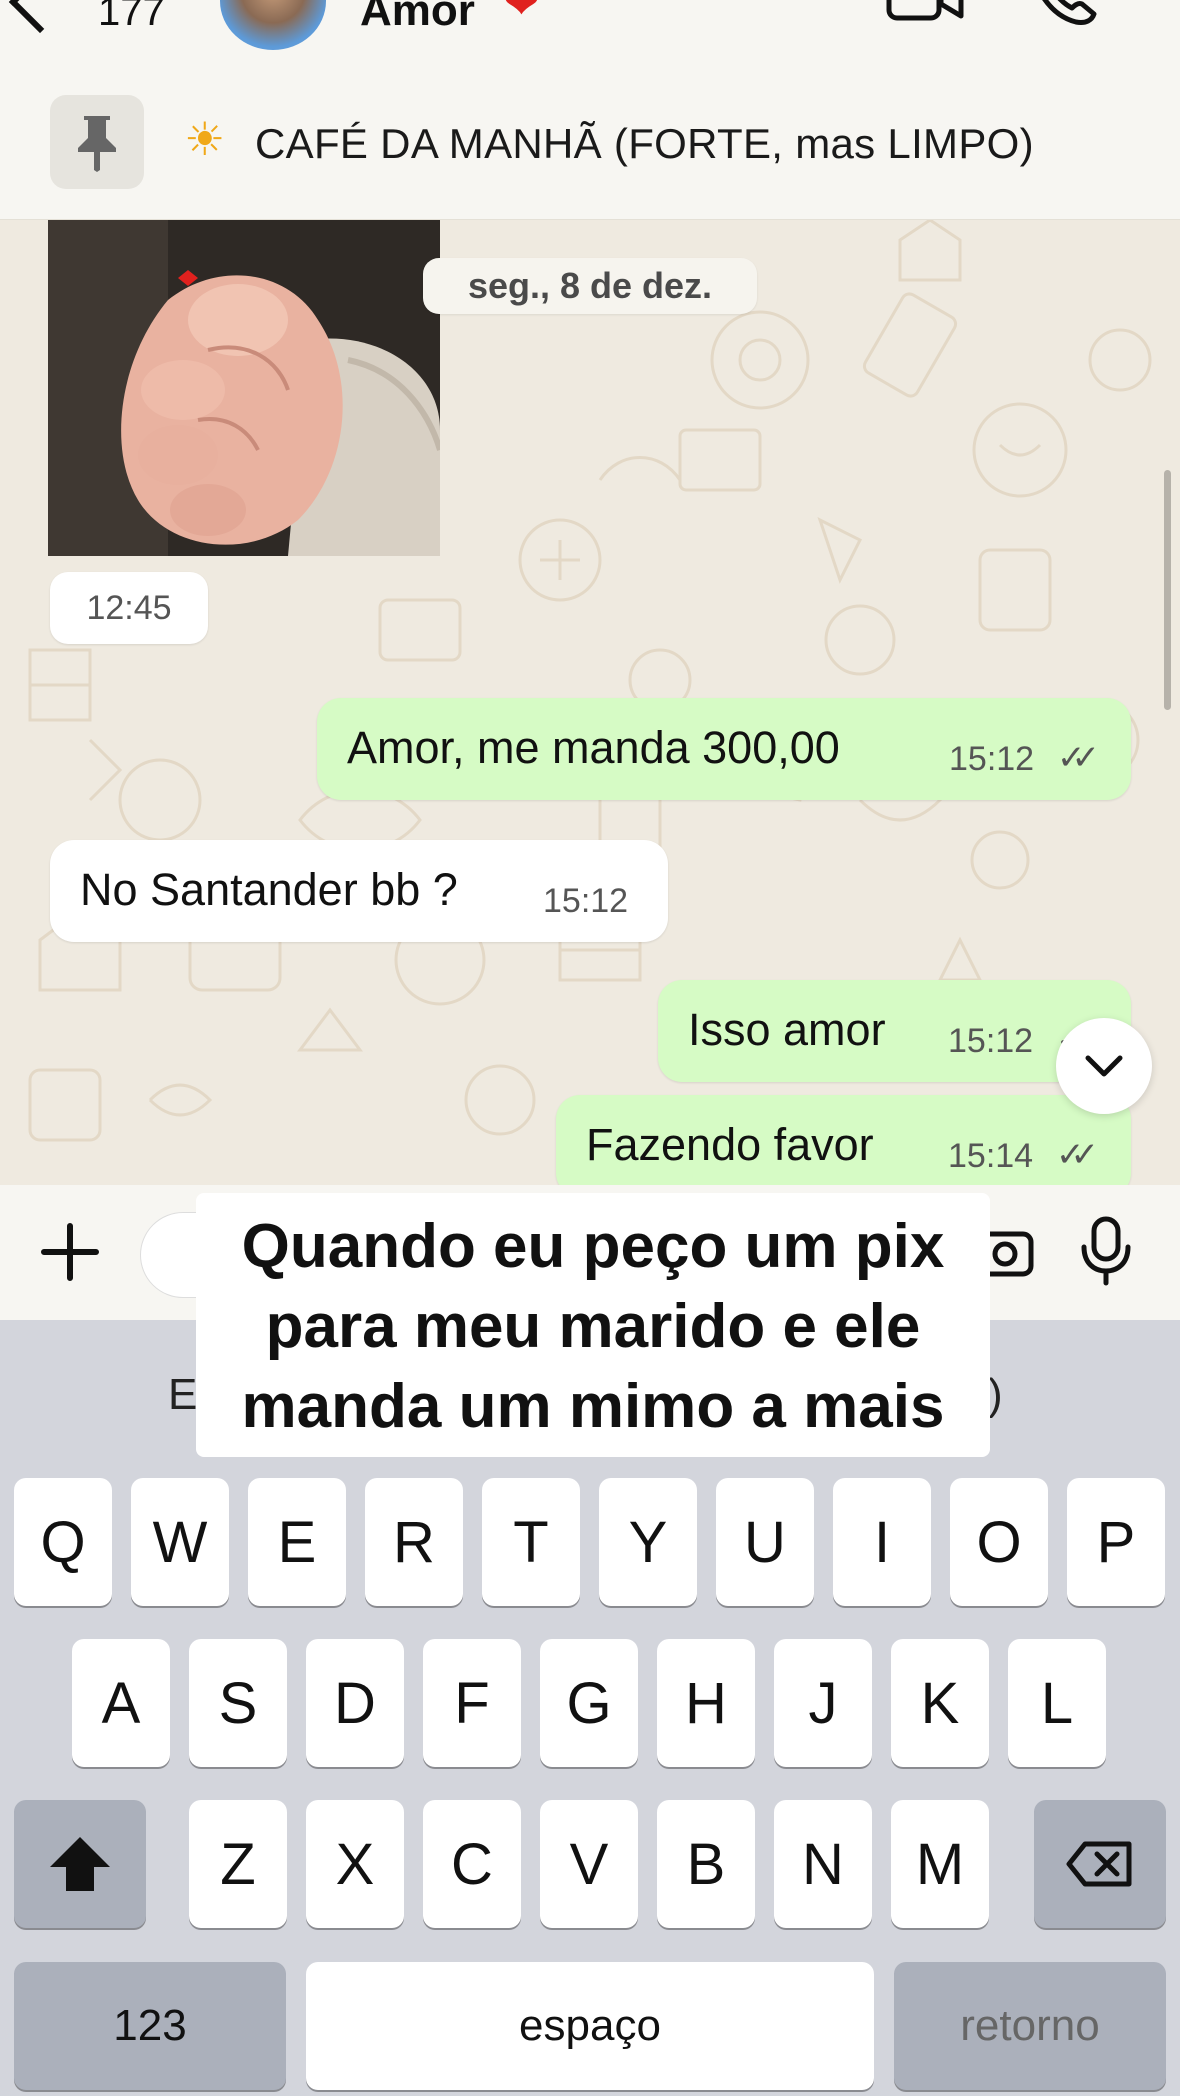 The width and height of the screenshot is (1180, 2096). Describe the element at coordinates (180, 1542) in the screenshot. I see `key-w: W` at that location.